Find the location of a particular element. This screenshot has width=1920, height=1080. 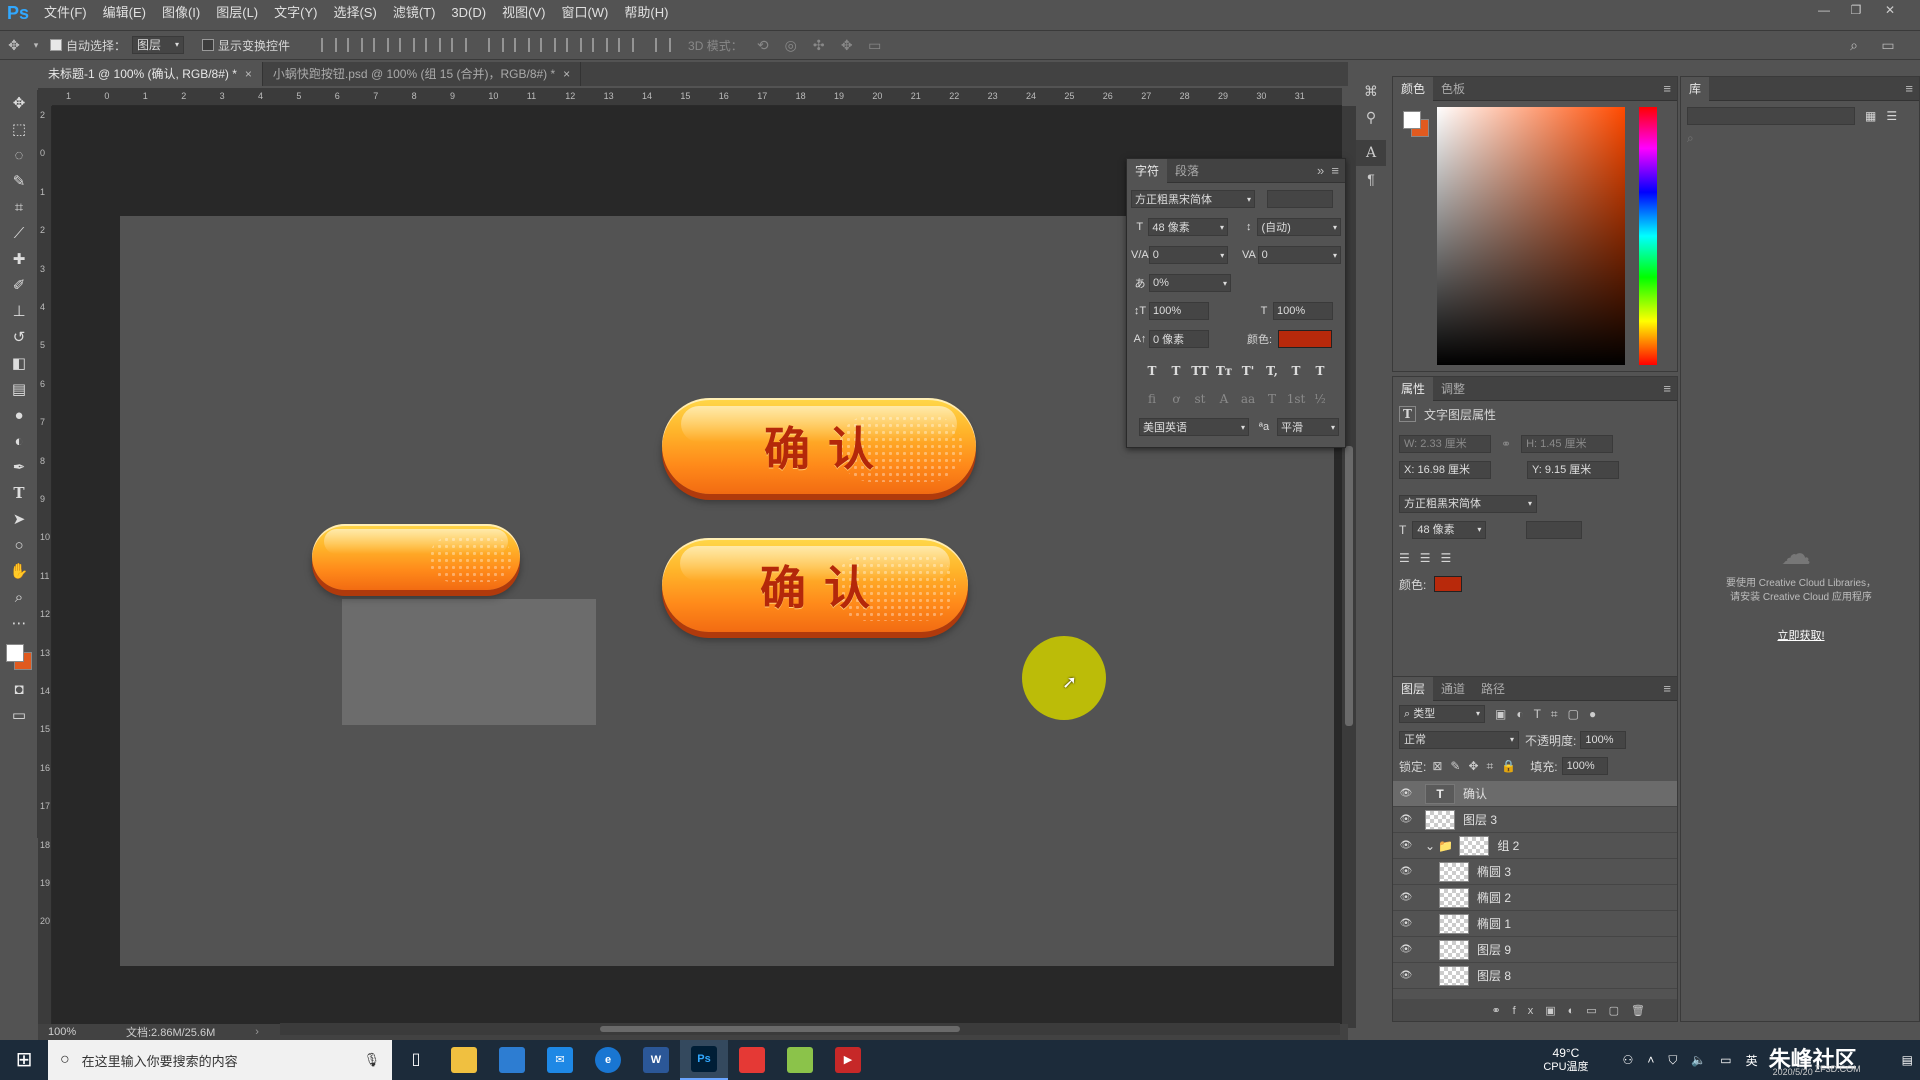

zoom-level: 100% is located at coordinates (68, 1032).